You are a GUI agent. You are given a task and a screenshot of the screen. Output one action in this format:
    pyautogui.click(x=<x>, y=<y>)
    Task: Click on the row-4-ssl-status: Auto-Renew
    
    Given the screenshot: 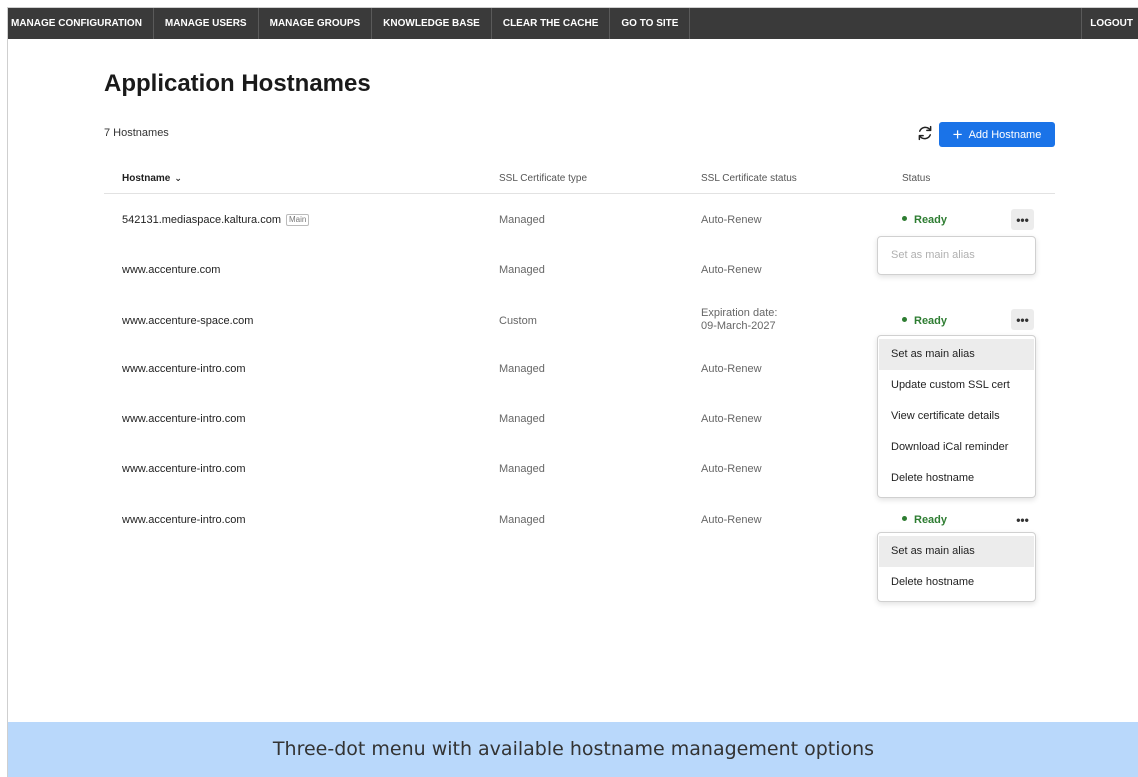 What is the action you would take?
    pyautogui.click(x=731, y=369)
    